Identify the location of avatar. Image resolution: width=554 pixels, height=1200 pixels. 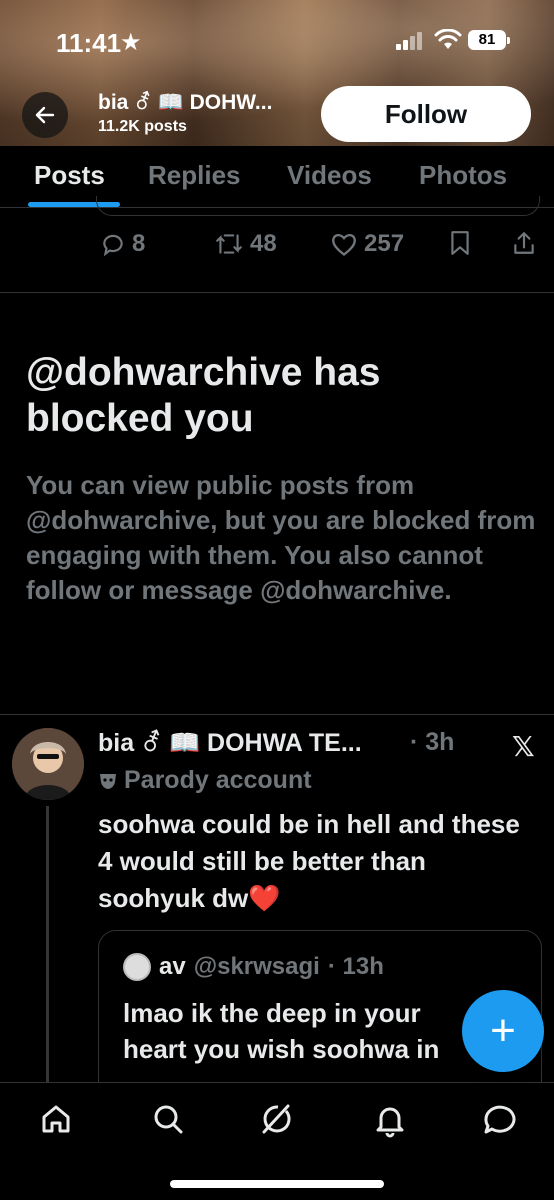
(48, 764).